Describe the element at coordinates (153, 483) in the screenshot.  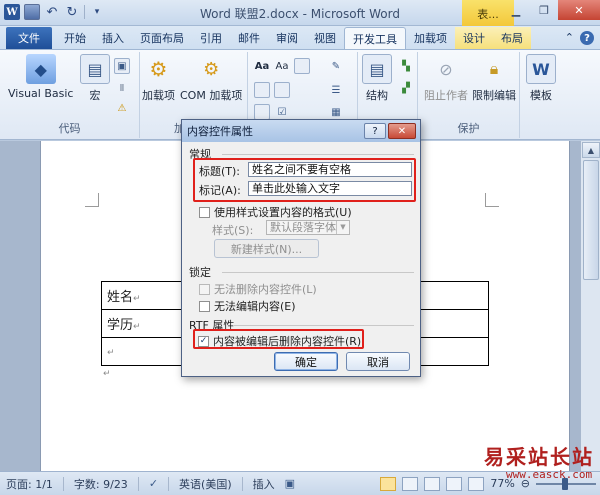
I see `proofing-icon: ✓` at that location.